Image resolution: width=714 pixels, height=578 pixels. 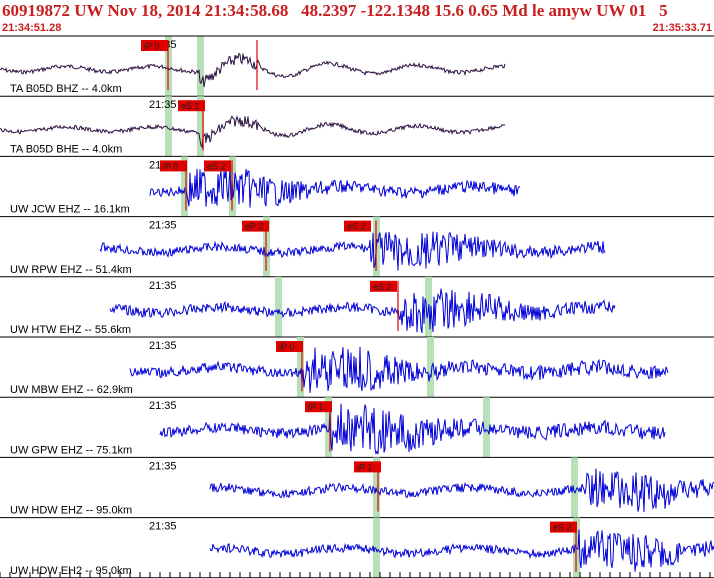 What do you see at coordinates (70, 210) in the screenshot?
I see `station-label: UW JCW EHZ -- 16.1km` at bounding box center [70, 210].